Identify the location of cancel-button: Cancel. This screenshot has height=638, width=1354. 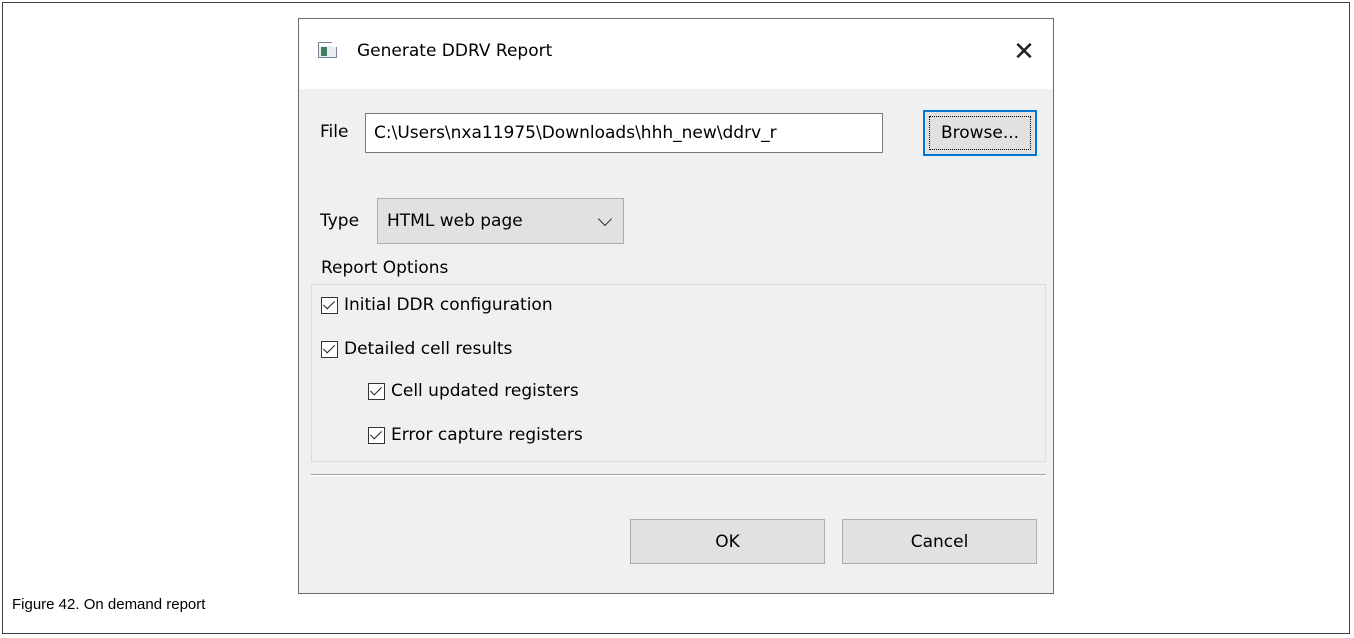
(939, 541).